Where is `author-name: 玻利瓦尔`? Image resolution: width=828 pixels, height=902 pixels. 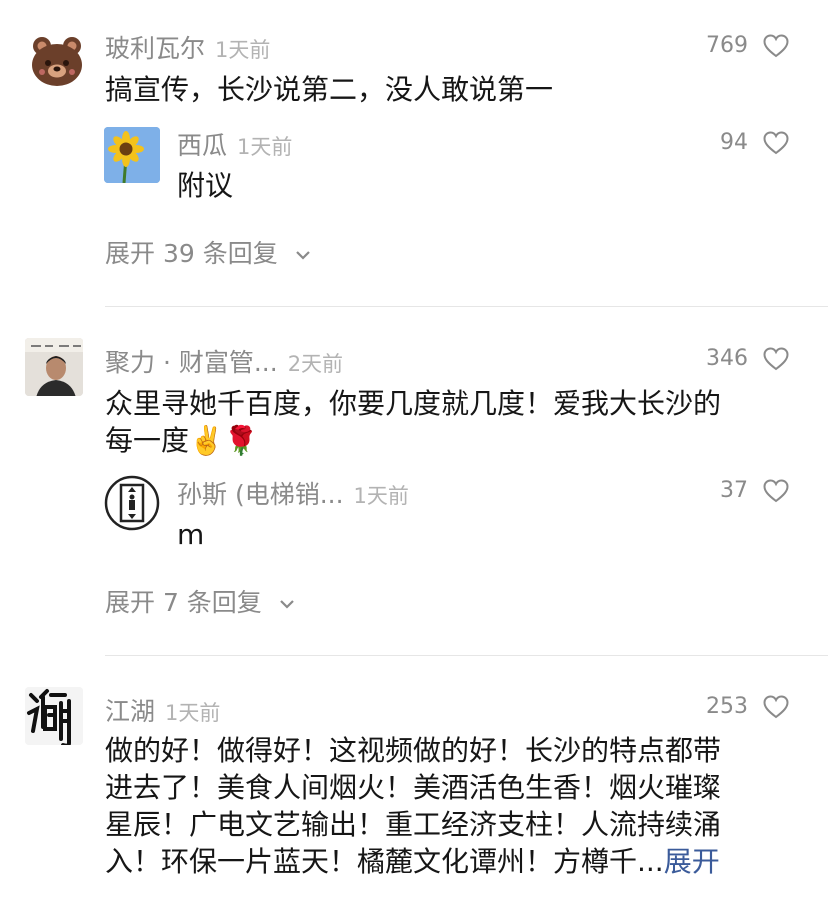 author-name: 玻利瓦尔 is located at coordinates (155, 48).